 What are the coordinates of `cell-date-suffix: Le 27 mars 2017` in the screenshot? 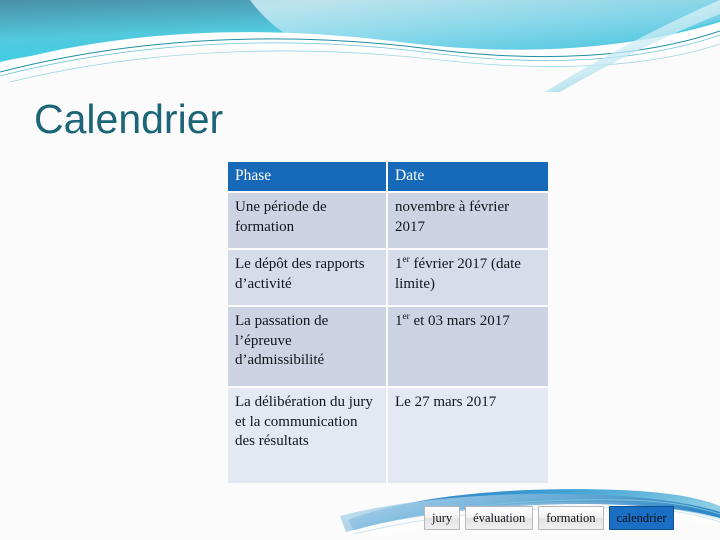 It's located at (446, 402).